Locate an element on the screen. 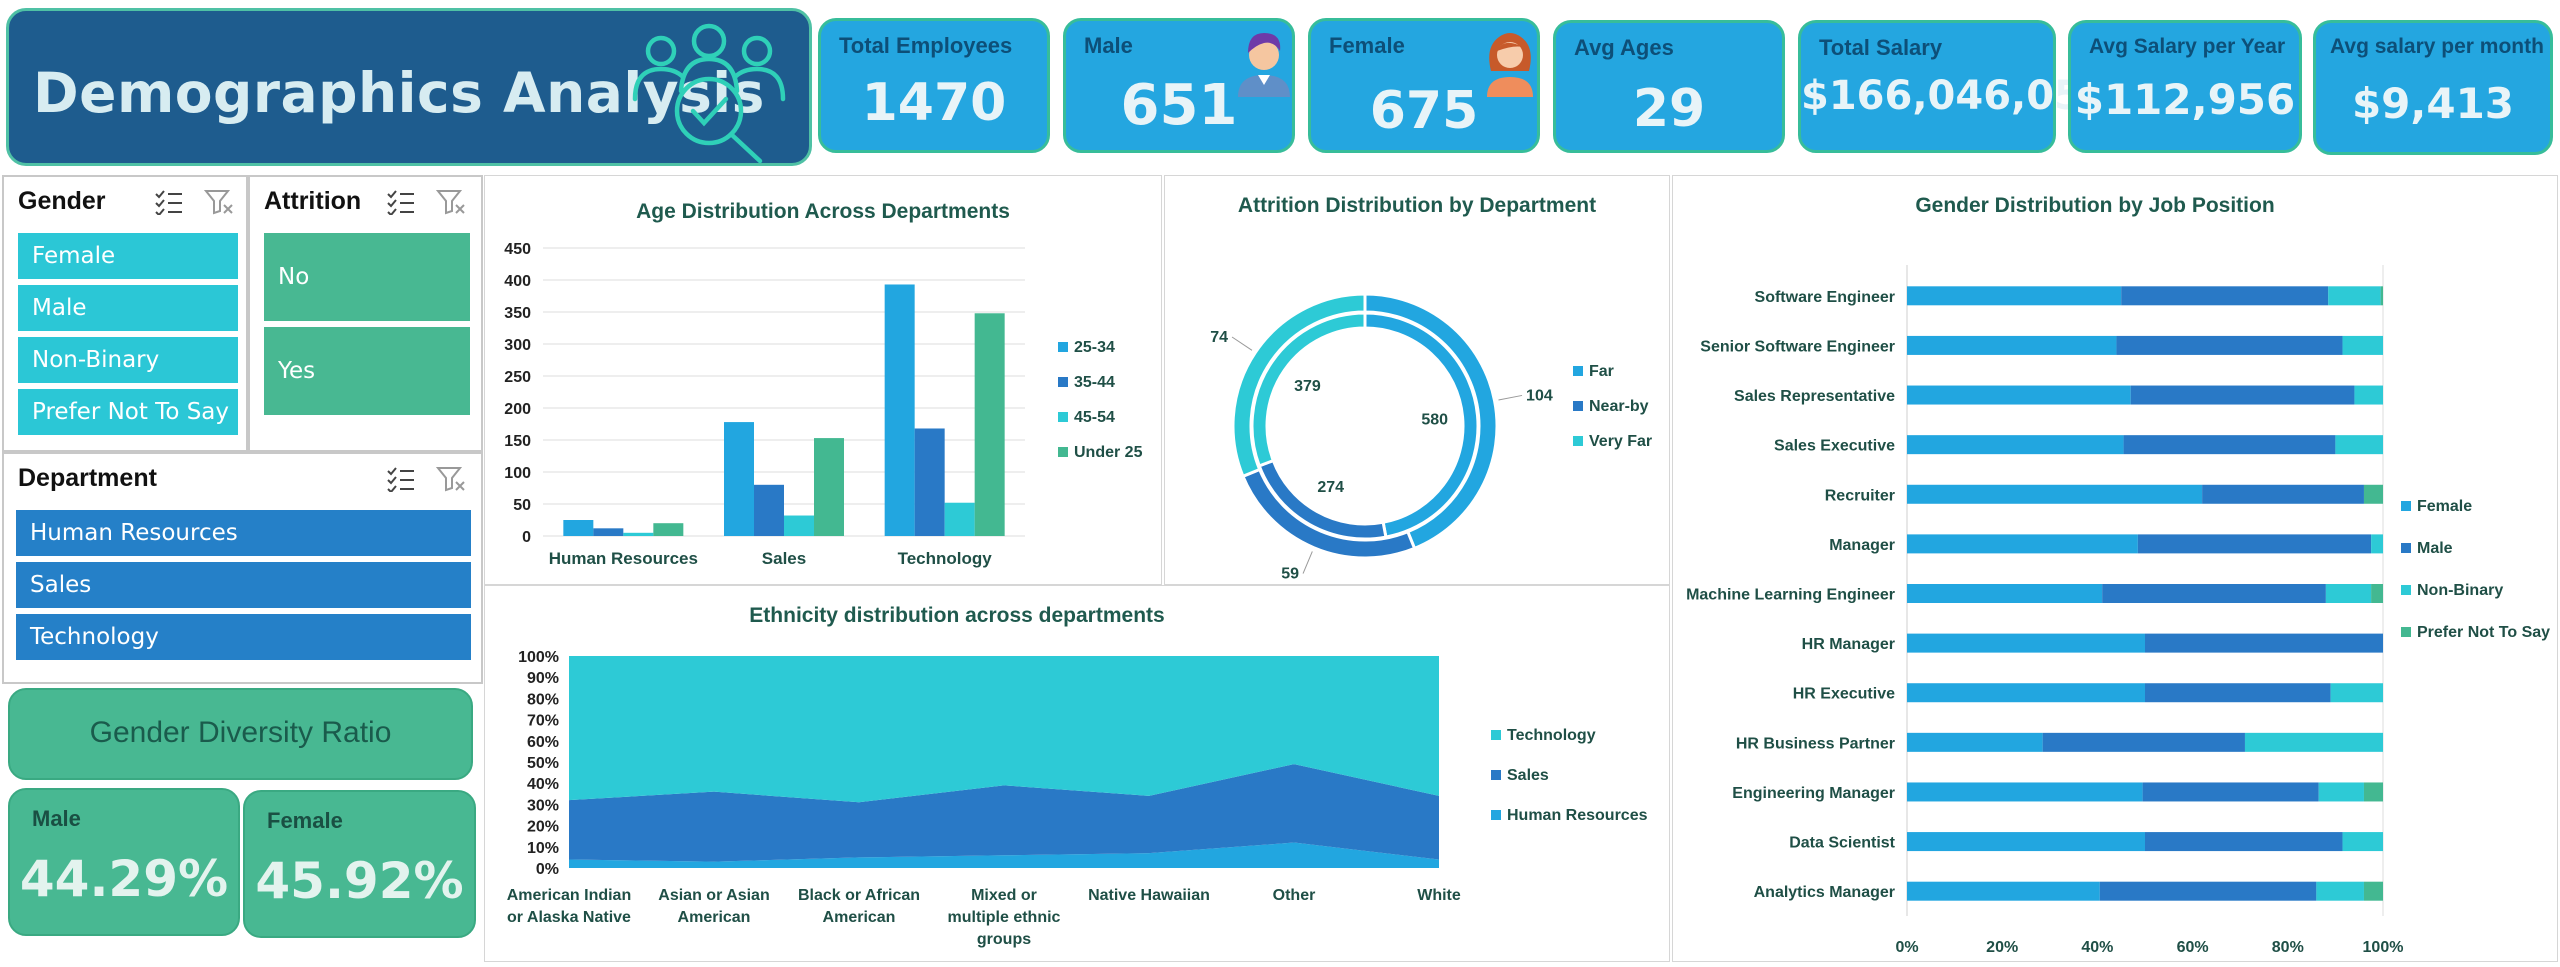  y-tick-label: HR Executive is located at coordinates (1844, 694).